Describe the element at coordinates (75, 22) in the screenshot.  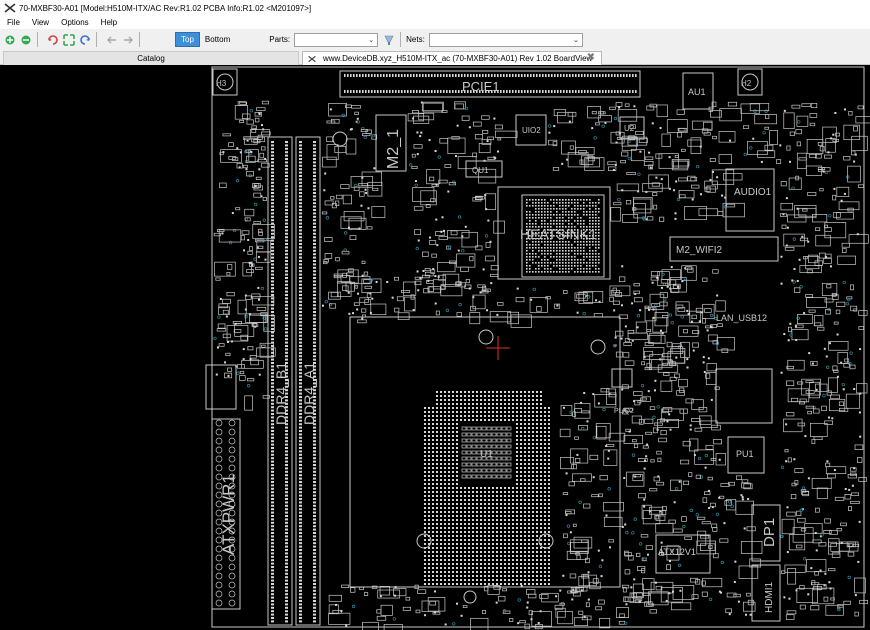
I see `menu-options: Options` at that location.